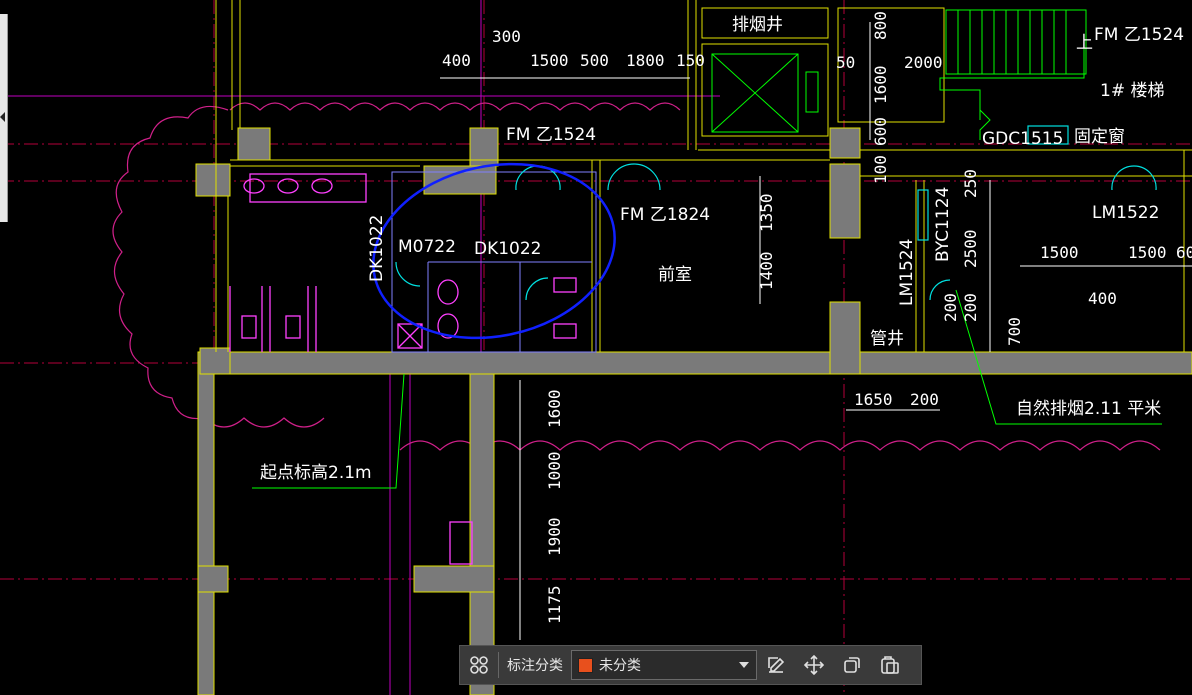 This screenshot has height=695, width=1192. What do you see at coordinates (880, 131) in the screenshot?
I see `dim-600: 600` at bounding box center [880, 131].